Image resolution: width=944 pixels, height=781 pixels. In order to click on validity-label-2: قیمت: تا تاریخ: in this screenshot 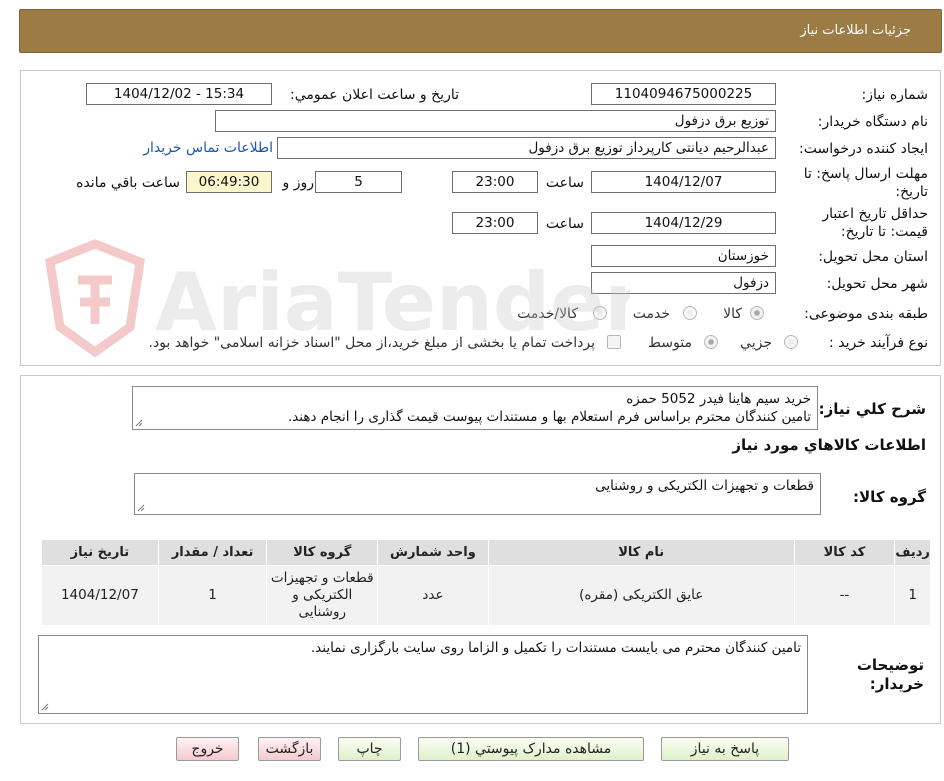, I will do `click(884, 232)`.